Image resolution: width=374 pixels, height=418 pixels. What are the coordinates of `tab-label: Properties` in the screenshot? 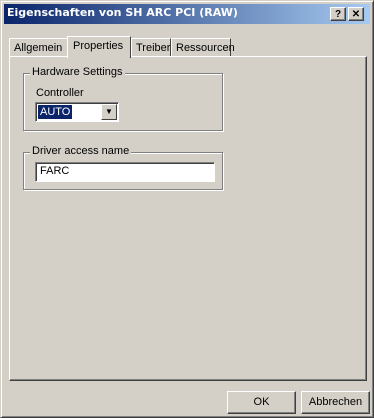 It's located at (98, 46).